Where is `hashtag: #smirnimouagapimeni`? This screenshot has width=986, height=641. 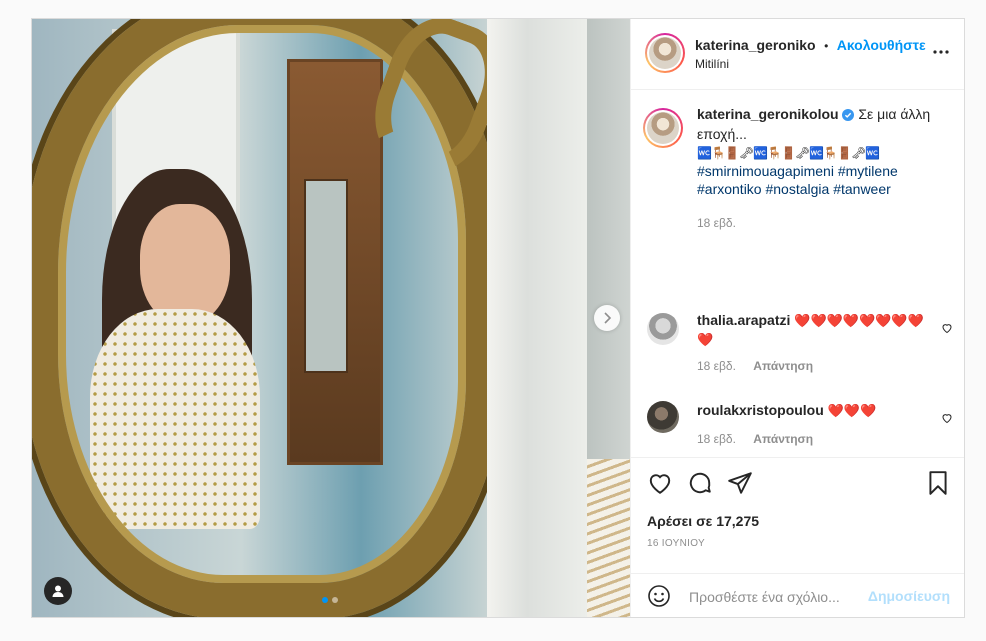
hashtag: #smirnimouagapimeni is located at coordinates (765, 171).